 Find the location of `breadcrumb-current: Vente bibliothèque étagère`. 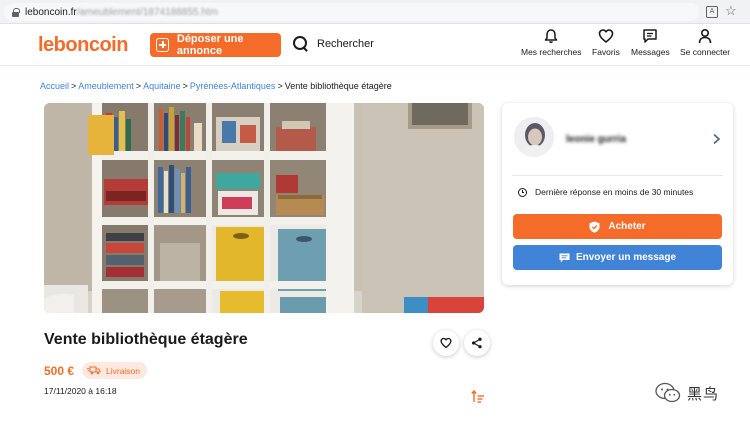

breadcrumb-current: Vente bibliothèque étagère is located at coordinates (338, 86).